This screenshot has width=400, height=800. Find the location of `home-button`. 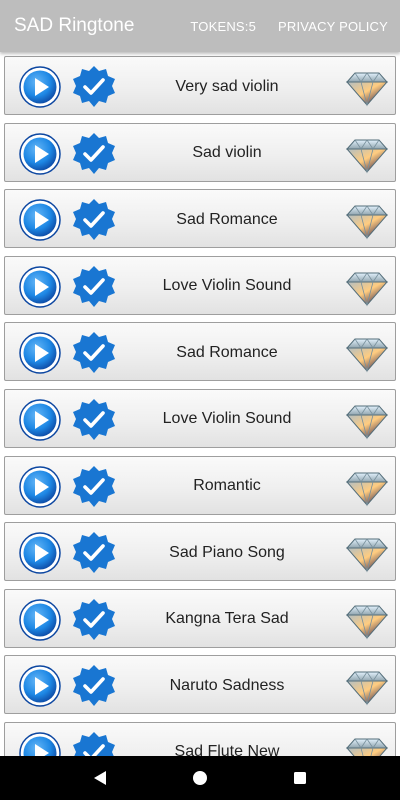

home-button is located at coordinates (200, 778).